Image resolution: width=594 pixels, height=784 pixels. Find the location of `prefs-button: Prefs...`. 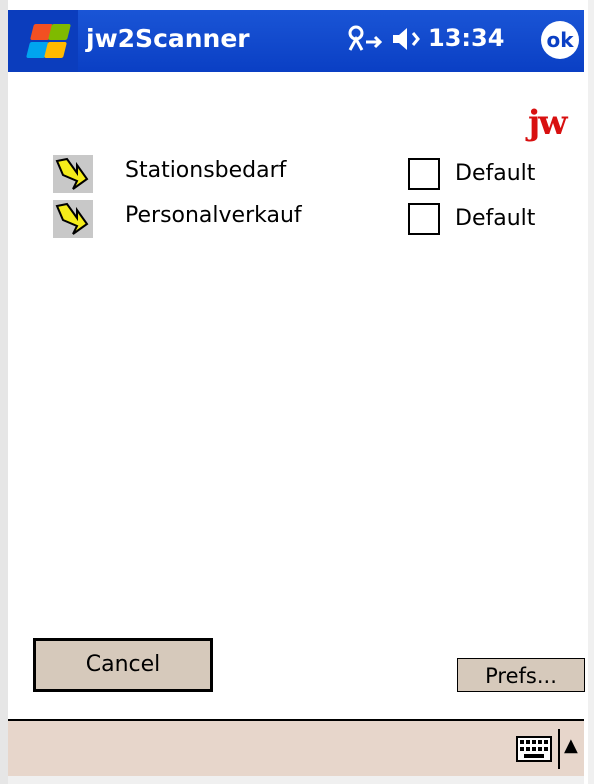

prefs-button: Prefs... is located at coordinates (521, 675).